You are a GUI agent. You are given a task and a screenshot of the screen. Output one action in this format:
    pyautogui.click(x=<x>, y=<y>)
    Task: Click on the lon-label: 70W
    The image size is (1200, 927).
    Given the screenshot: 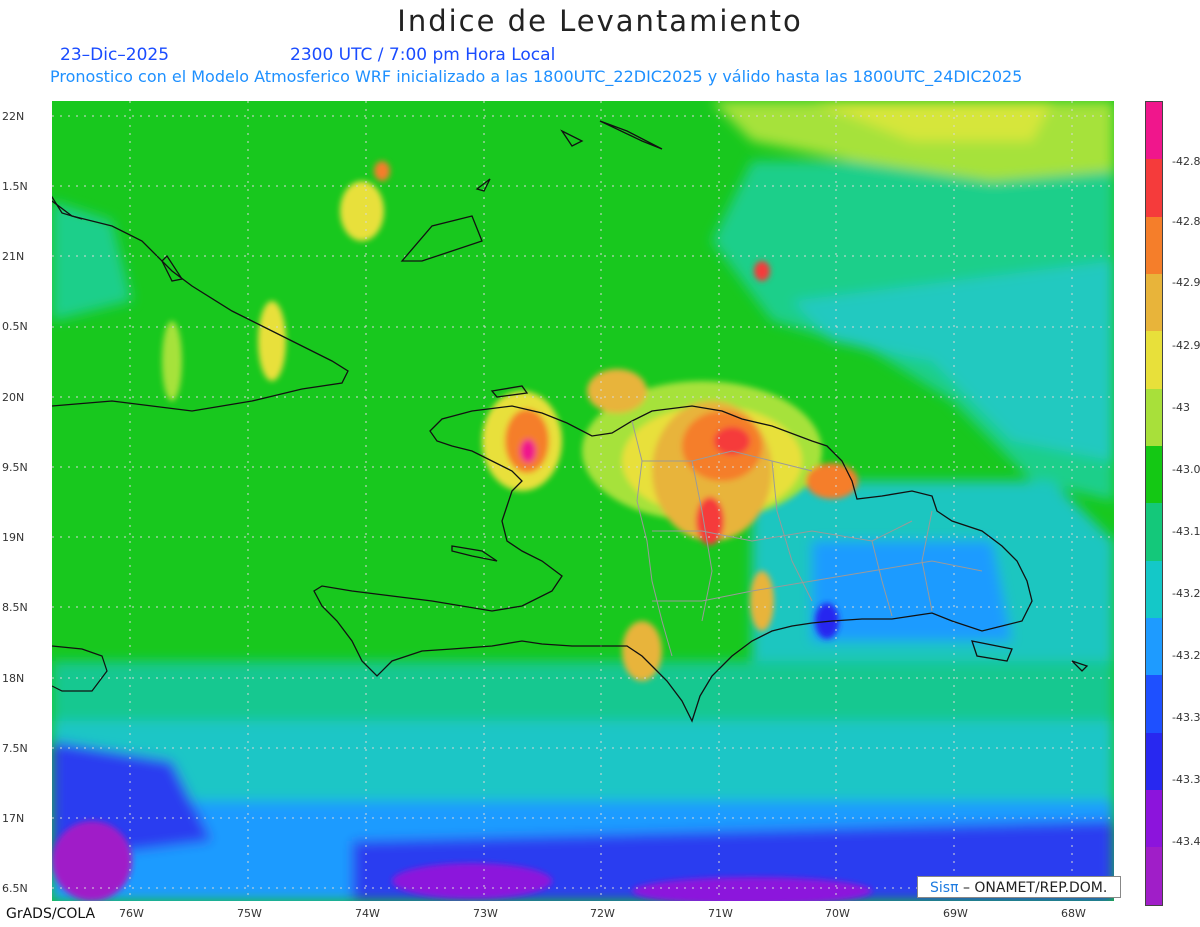 What is the action you would take?
    pyautogui.click(x=837, y=913)
    